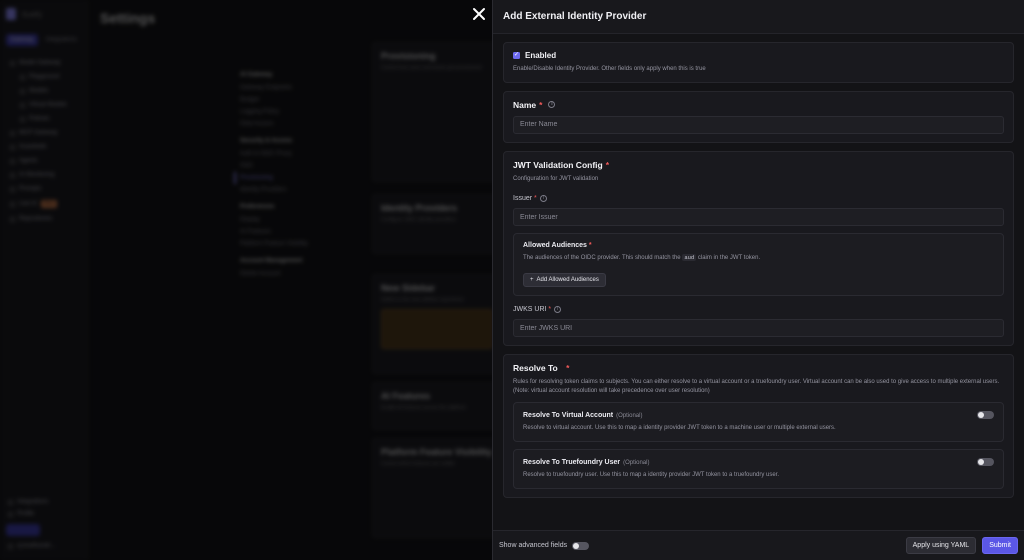 Image resolution: width=1024 pixels, height=560 pixels. I want to click on jwt-help: Configuration for JWT validation, so click(556, 178).